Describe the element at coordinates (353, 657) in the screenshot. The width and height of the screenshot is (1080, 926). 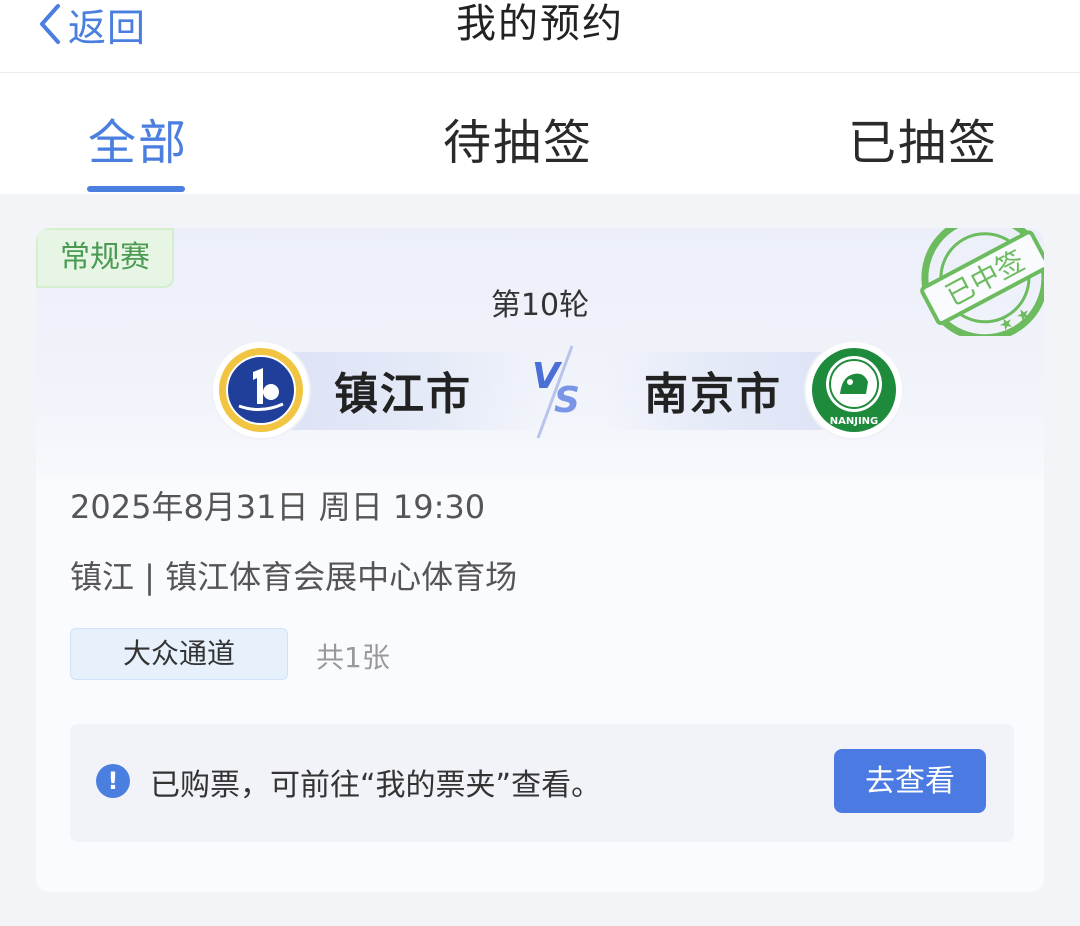
I see `ticket-count: 共1张` at that location.